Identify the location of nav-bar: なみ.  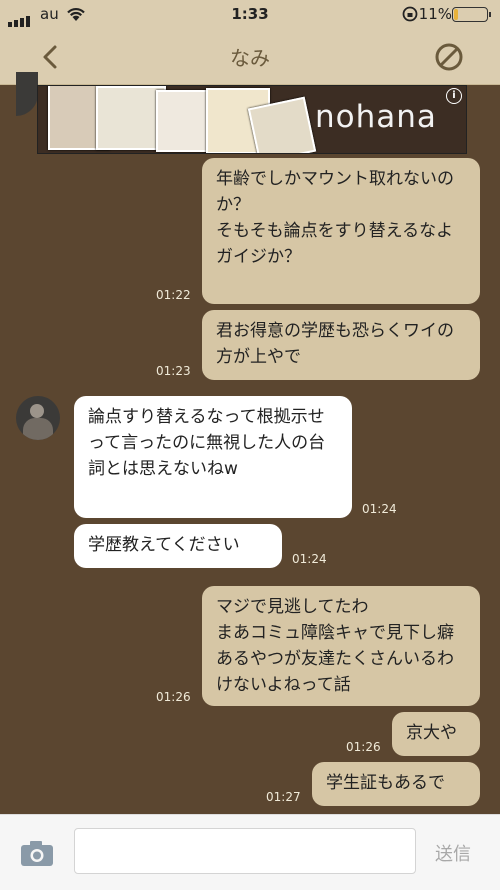
(250, 57).